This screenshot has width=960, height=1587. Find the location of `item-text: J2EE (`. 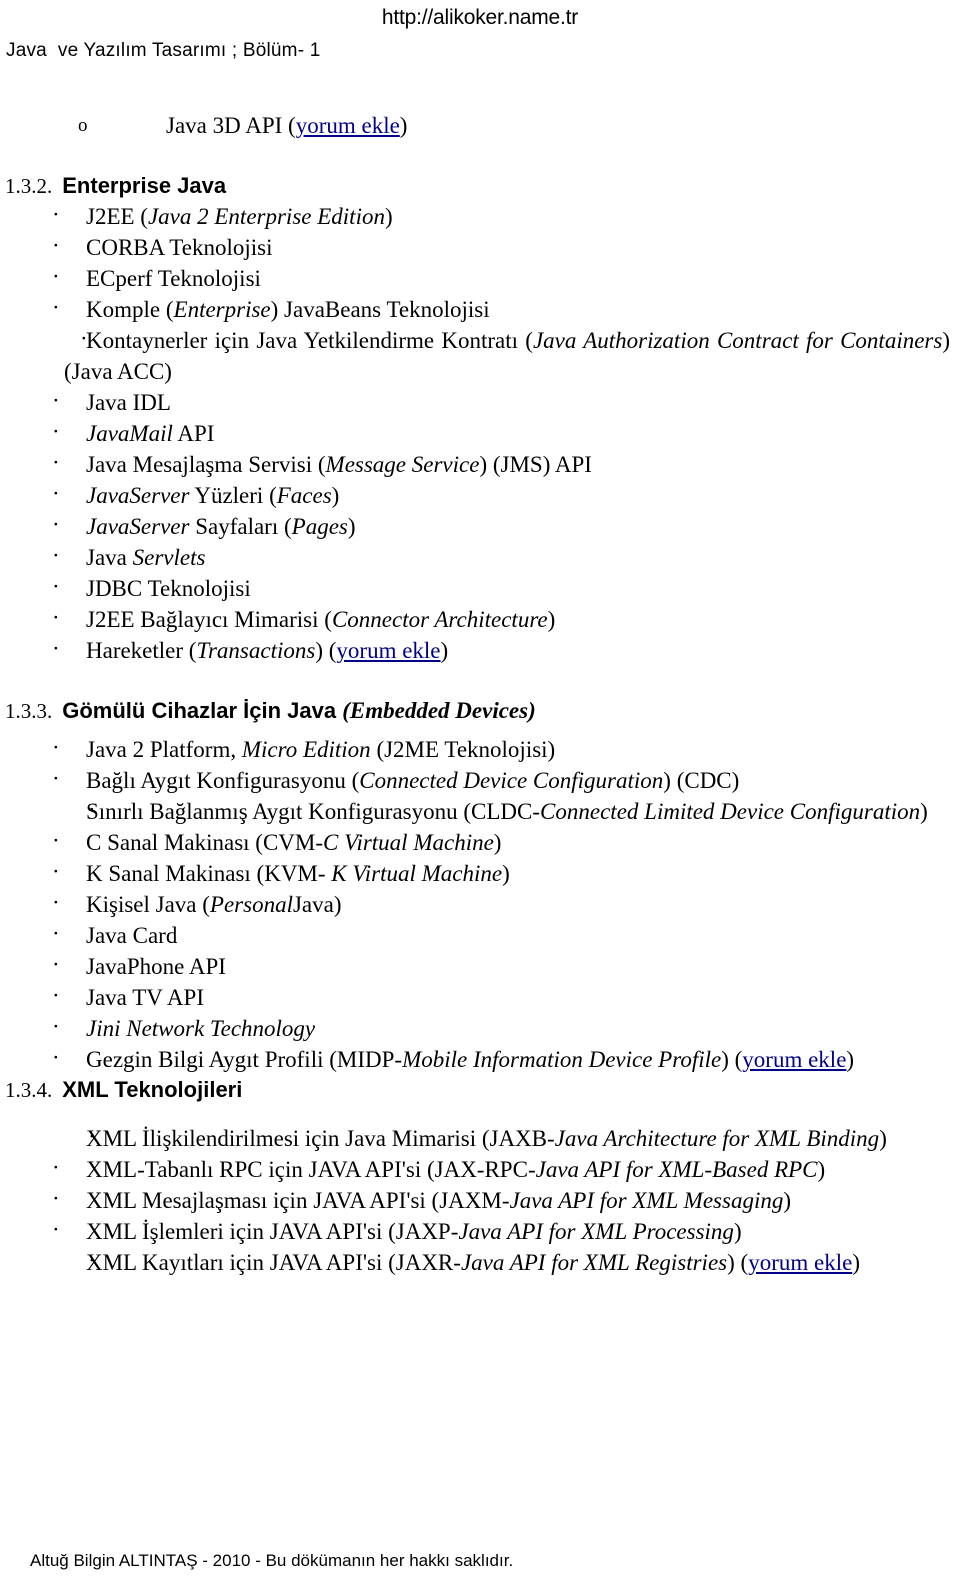

item-text: J2EE ( is located at coordinates (117, 216).